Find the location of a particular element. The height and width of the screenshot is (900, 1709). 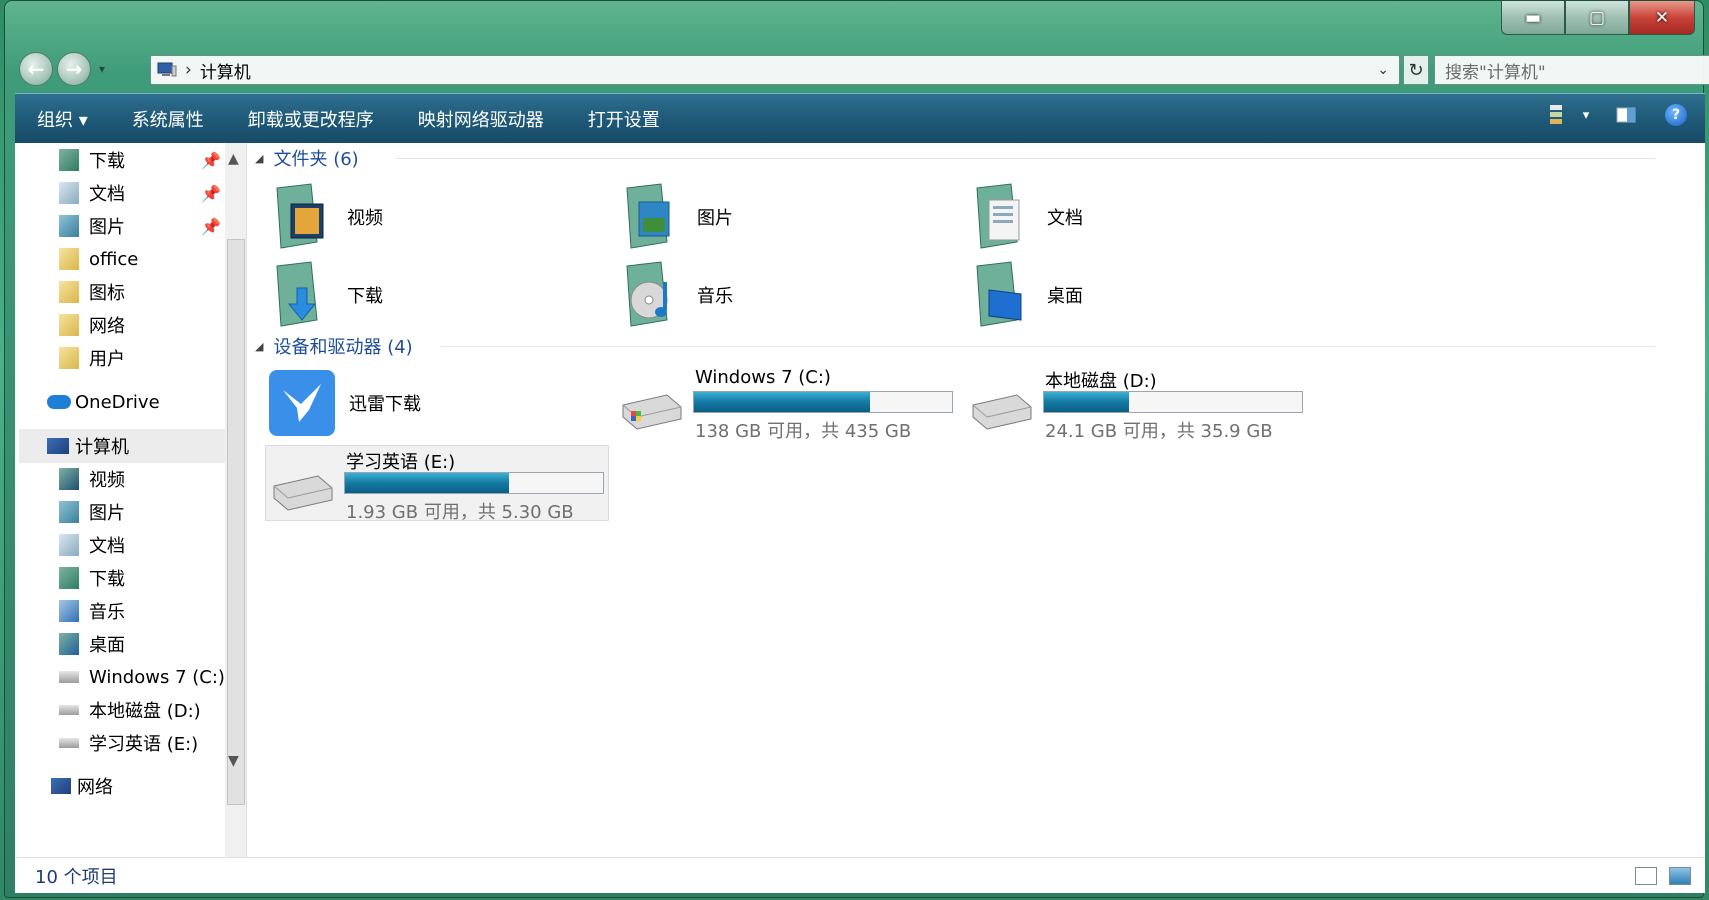

nav-item-icons: 图标 is located at coordinates (92, 292).